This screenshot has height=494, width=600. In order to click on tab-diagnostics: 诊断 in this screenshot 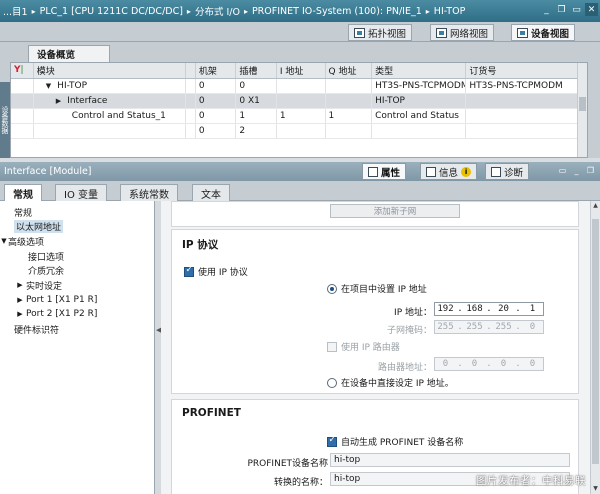, I will do `click(507, 171)`.